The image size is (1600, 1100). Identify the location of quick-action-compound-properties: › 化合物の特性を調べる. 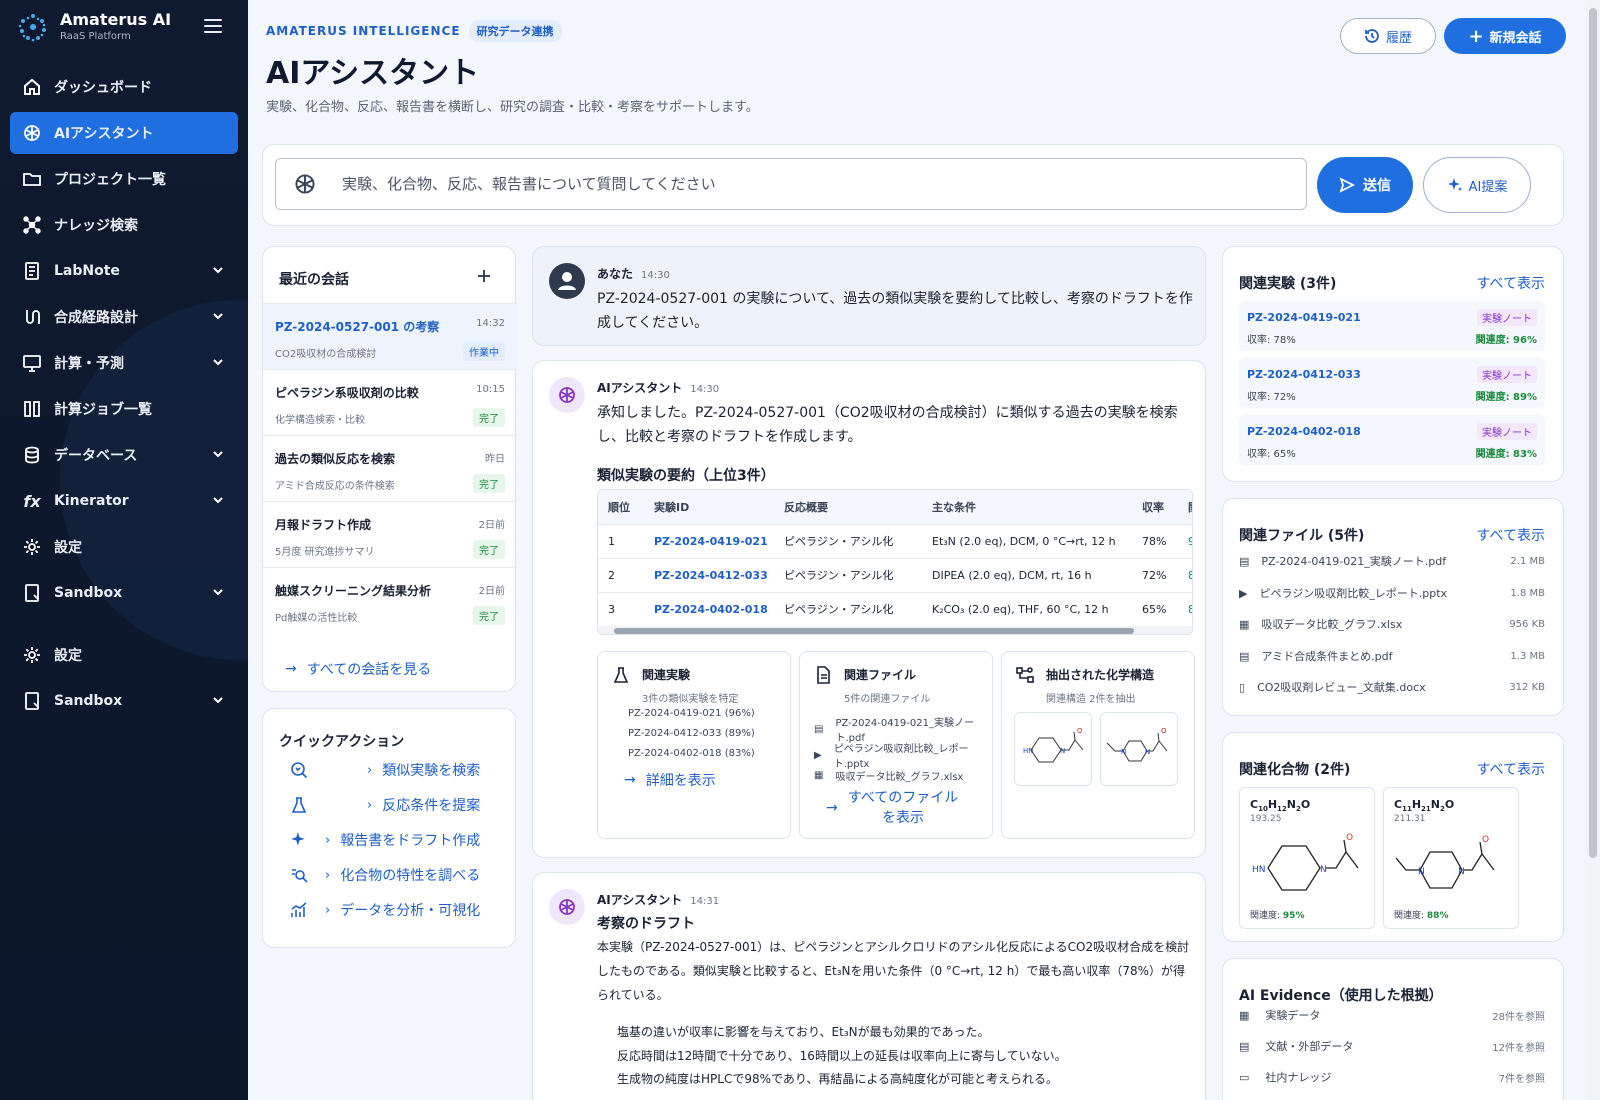
(386, 875).